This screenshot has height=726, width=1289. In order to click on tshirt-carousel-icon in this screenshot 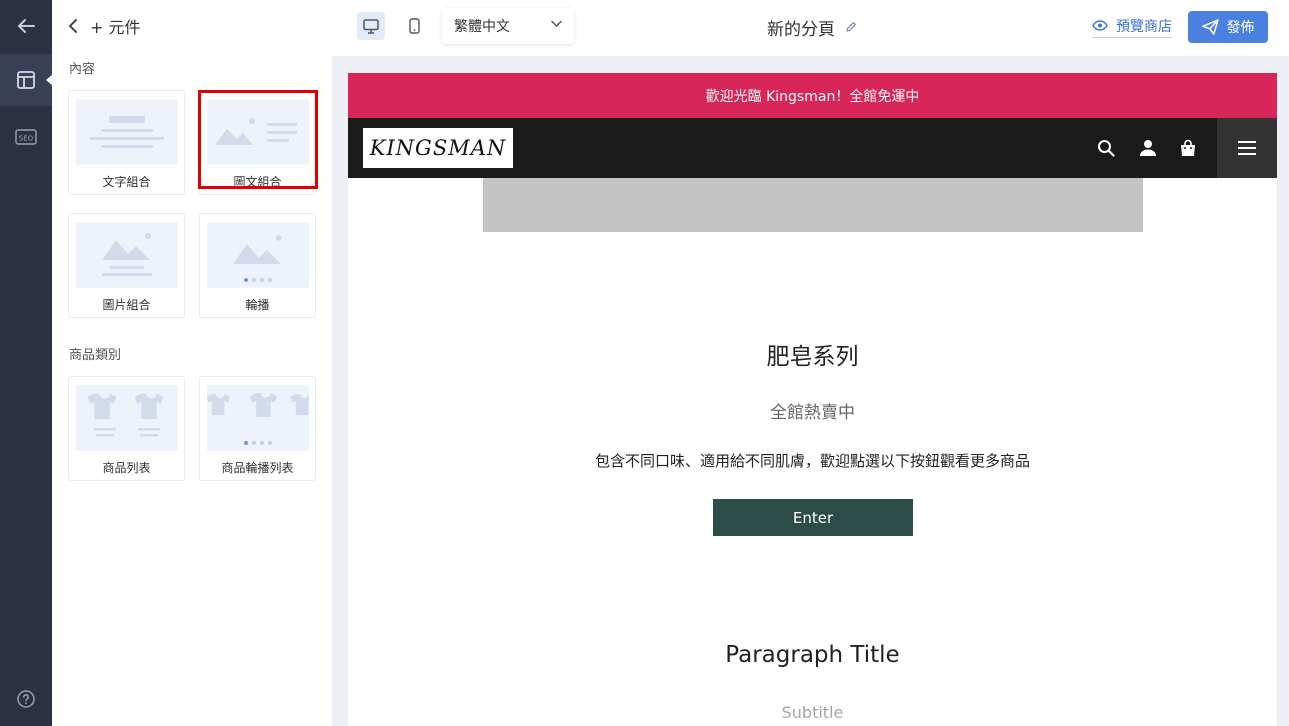, I will do `click(260, 419)`.